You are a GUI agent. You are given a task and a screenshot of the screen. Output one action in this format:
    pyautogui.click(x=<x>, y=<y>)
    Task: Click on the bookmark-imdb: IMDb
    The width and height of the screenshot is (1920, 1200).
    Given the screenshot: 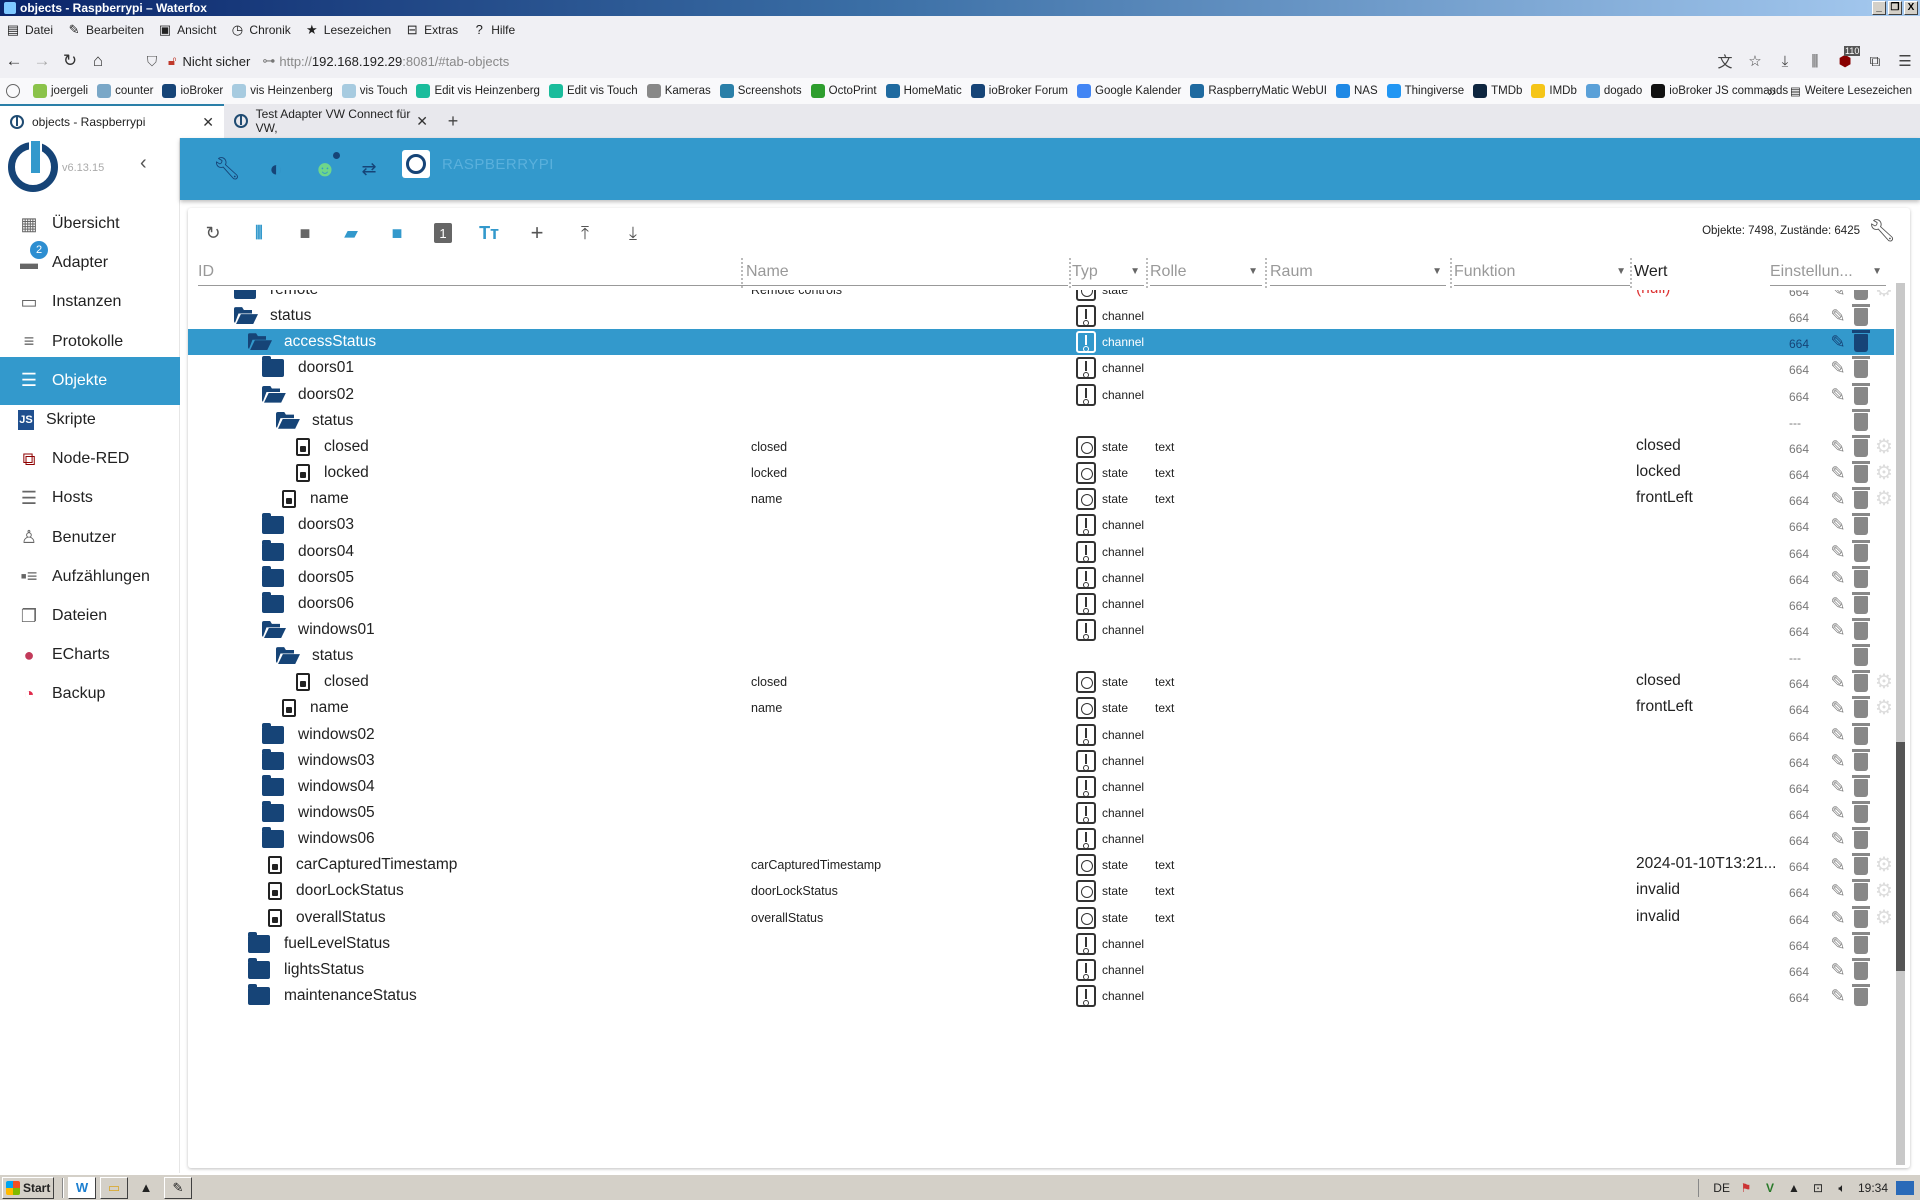 What is the action you would take?
    pyautogui.click(x=1554, y=91)
    